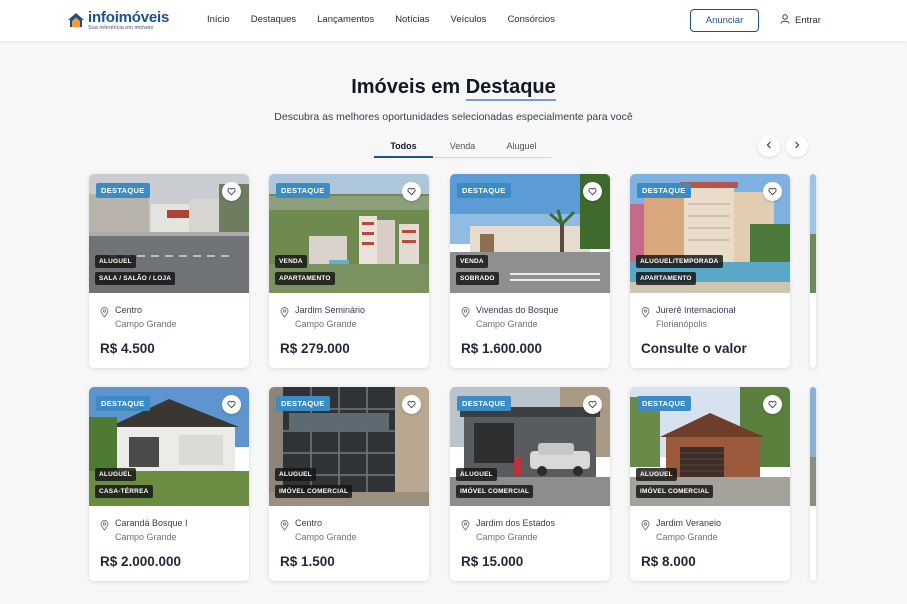 The width and height of the screenshot is (907, 604). I want to click on carousel-next-button, so click(797, 146).